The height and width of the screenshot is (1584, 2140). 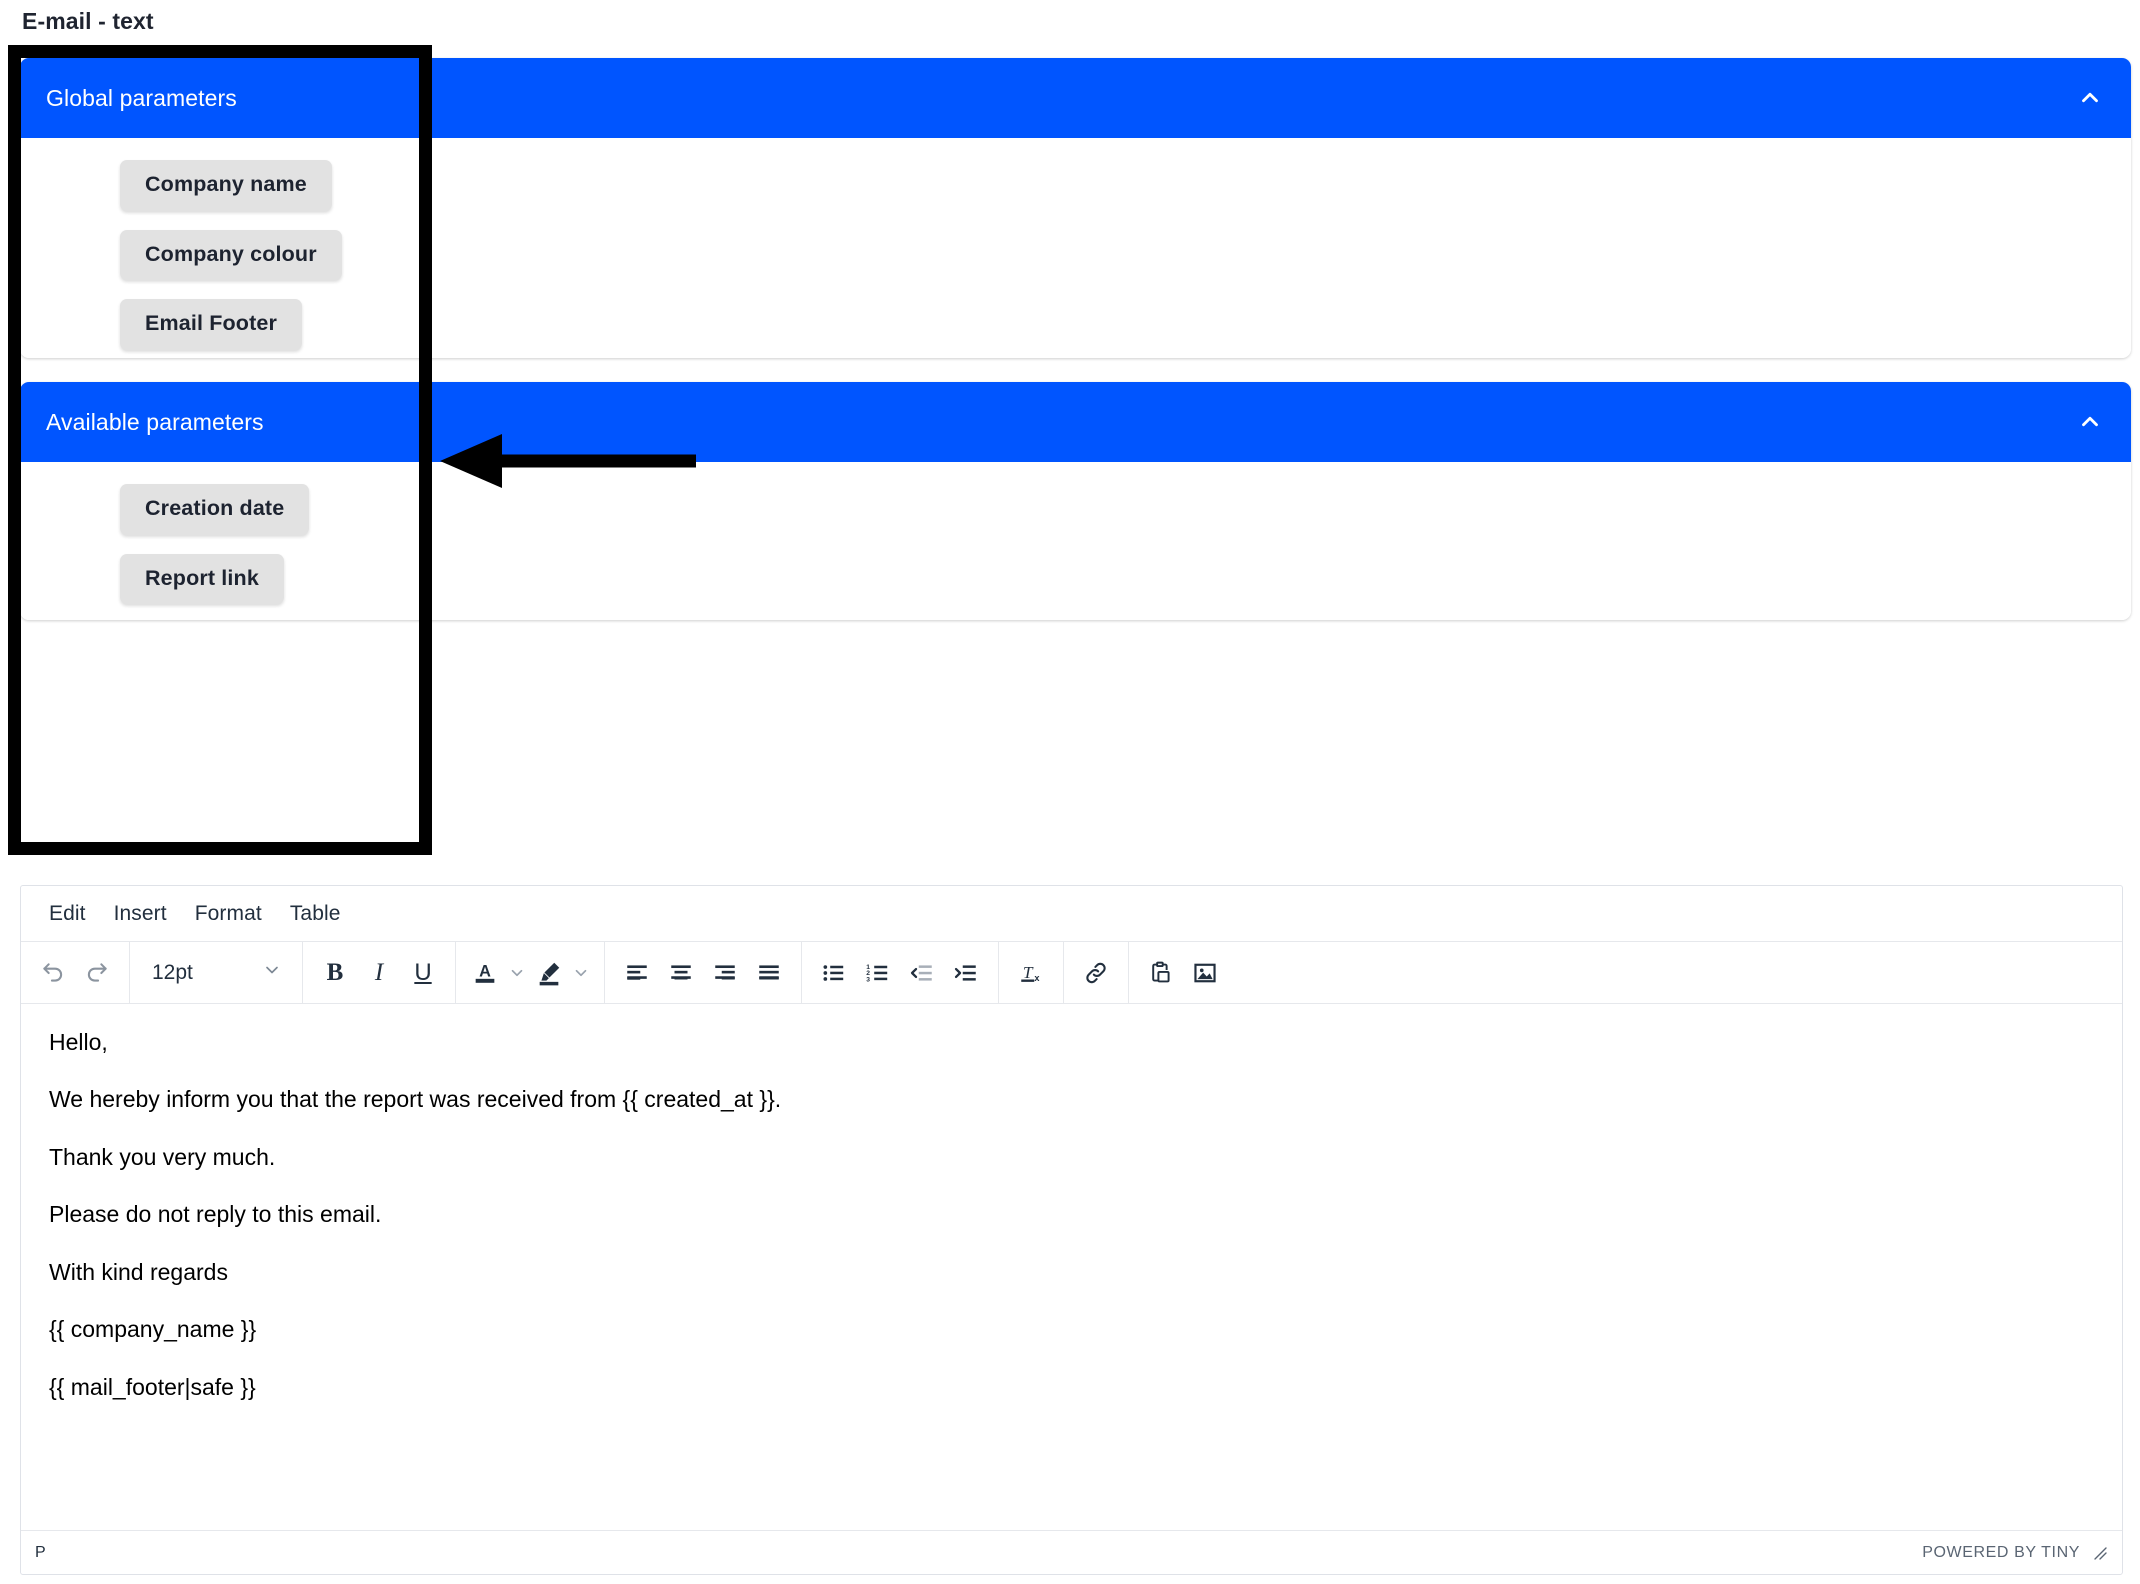 What do you see at coordinates (725, 973) in the screenshot?
I see `align-right-icon` at bounding box center [725, 973].